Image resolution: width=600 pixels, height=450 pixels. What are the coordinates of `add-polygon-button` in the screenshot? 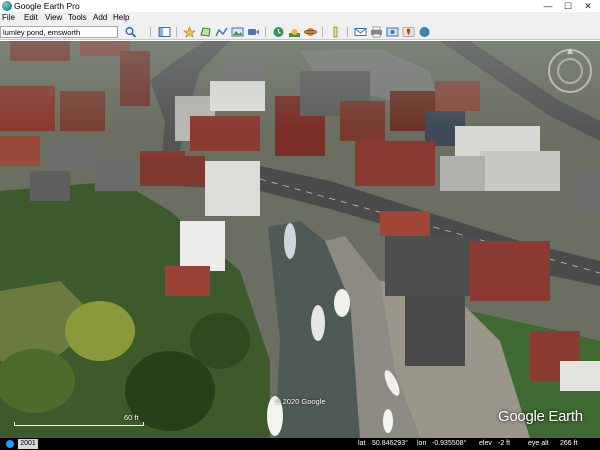 It's located at (205, 32).